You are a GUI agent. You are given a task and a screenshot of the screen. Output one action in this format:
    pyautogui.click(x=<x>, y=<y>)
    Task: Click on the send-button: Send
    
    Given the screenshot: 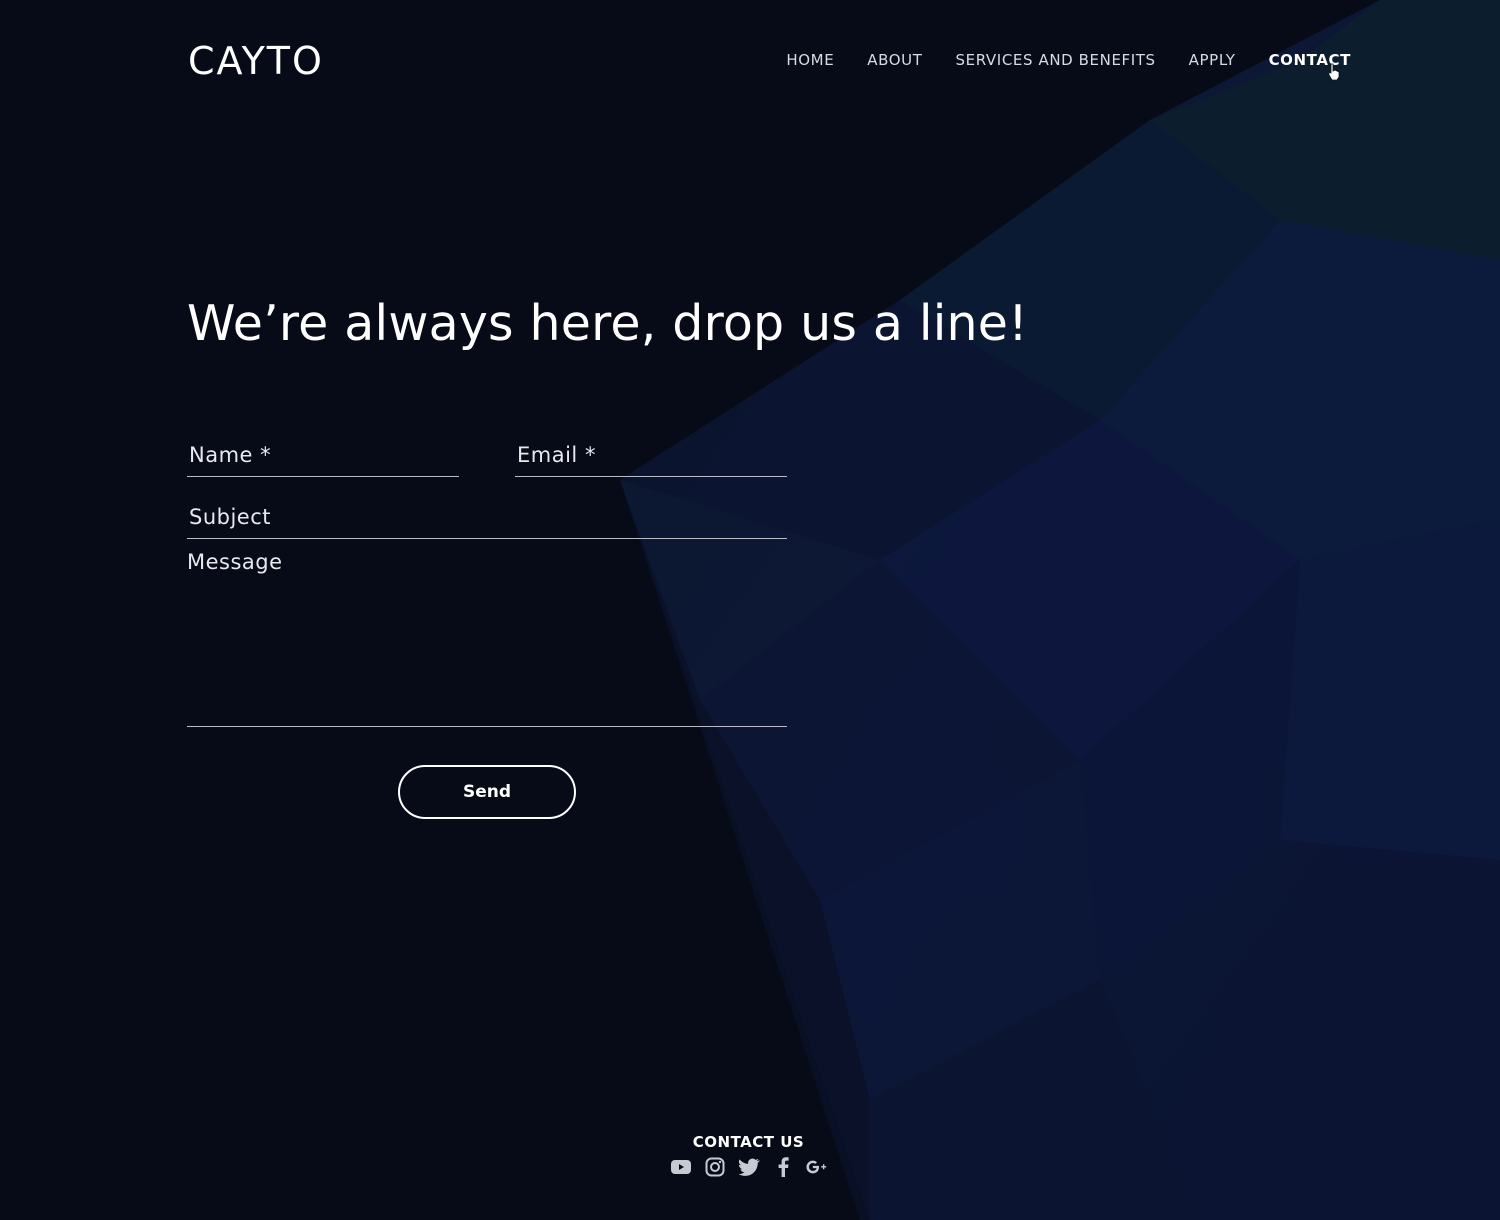 What is the action you would take?
    pyautogui.click(x=487, y=792)
    